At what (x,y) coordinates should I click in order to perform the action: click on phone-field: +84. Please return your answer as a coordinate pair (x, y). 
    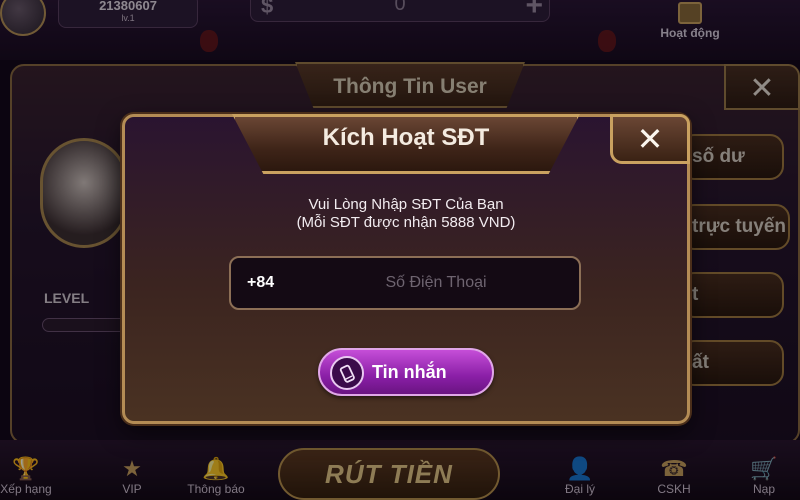
    Looking at the image, I should click on (405, 283).